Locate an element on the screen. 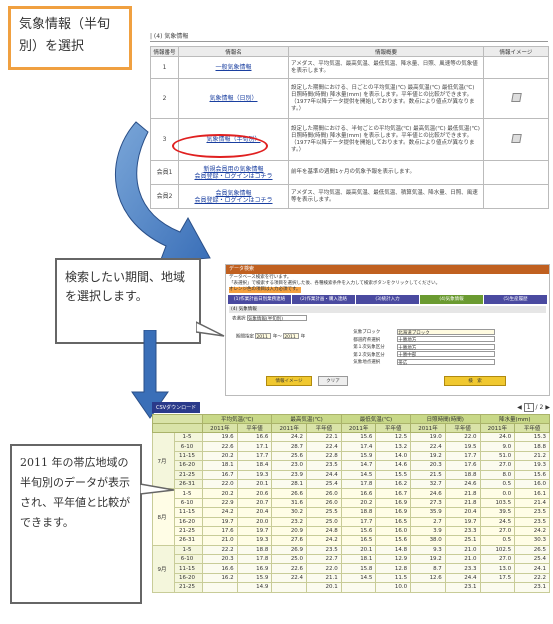 This screenshot has width=553, height=624. info-name-link: 気象情報（日別） is located at coordinates (233, 98).